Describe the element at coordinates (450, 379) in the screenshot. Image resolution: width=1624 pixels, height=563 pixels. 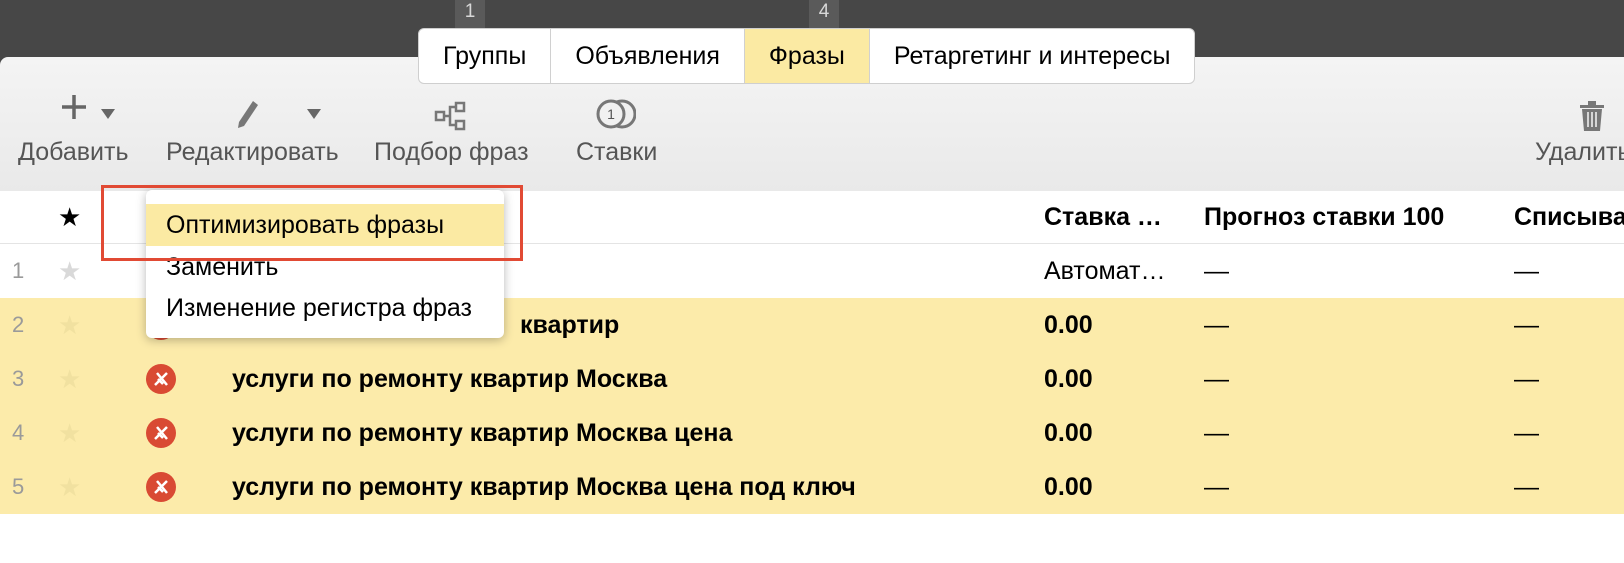
I see `phrase-text: услуги по ремонту квартир Москва` at that location.